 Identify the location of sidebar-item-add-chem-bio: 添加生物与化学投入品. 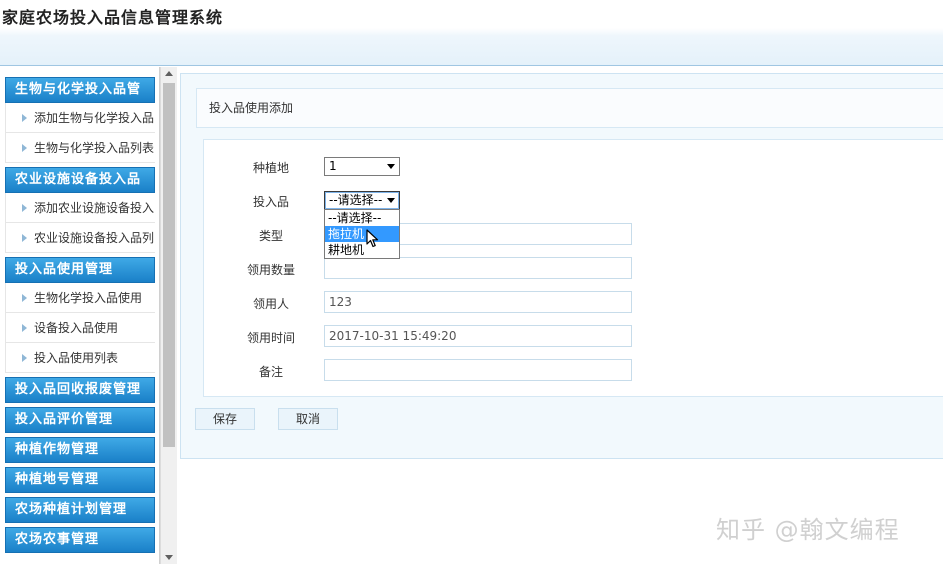
(80, 118).